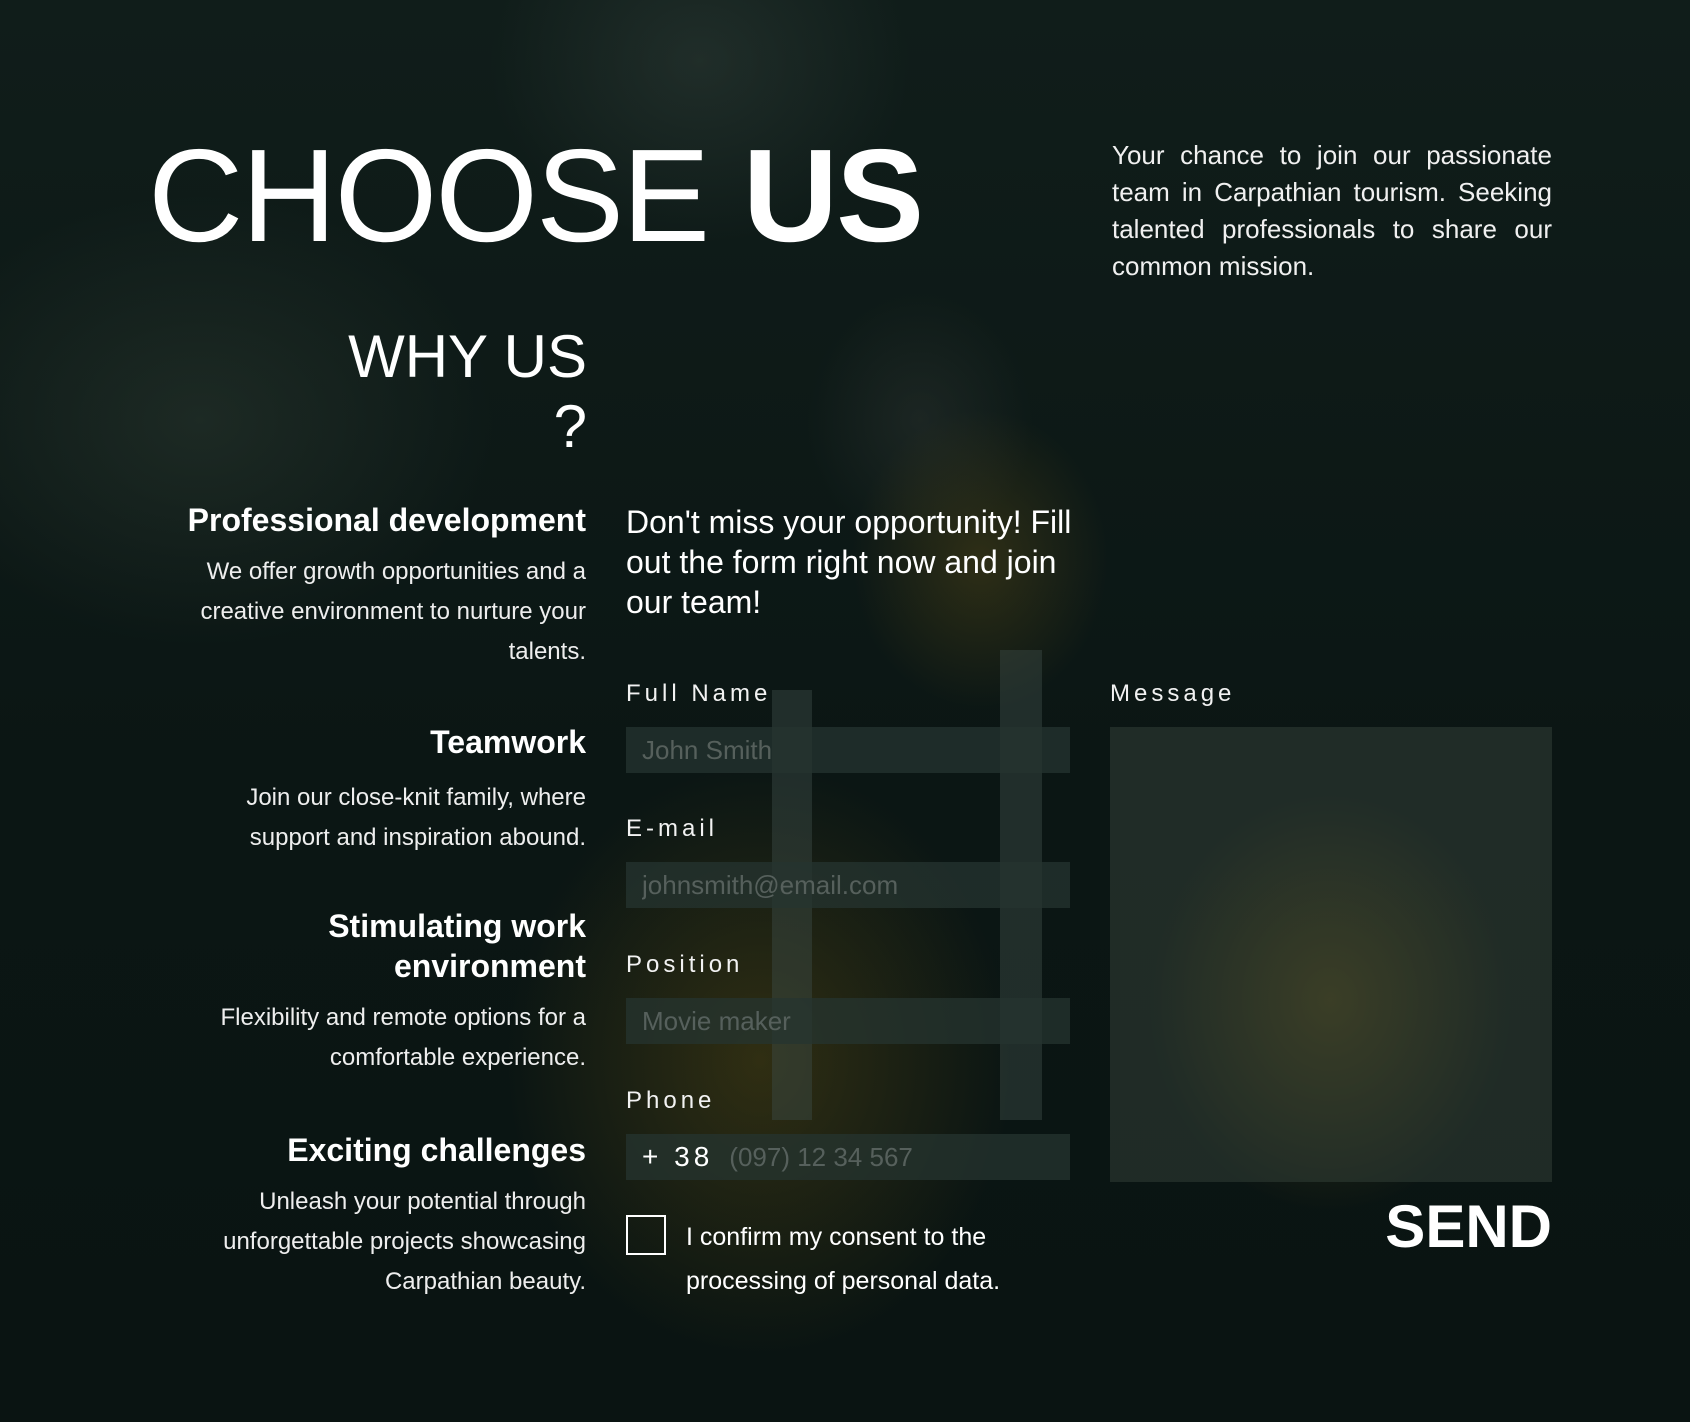  What do you see at coordinates (848, 750) in the screenshot?
I see `full-name-input` at bounding box center [848, 750].